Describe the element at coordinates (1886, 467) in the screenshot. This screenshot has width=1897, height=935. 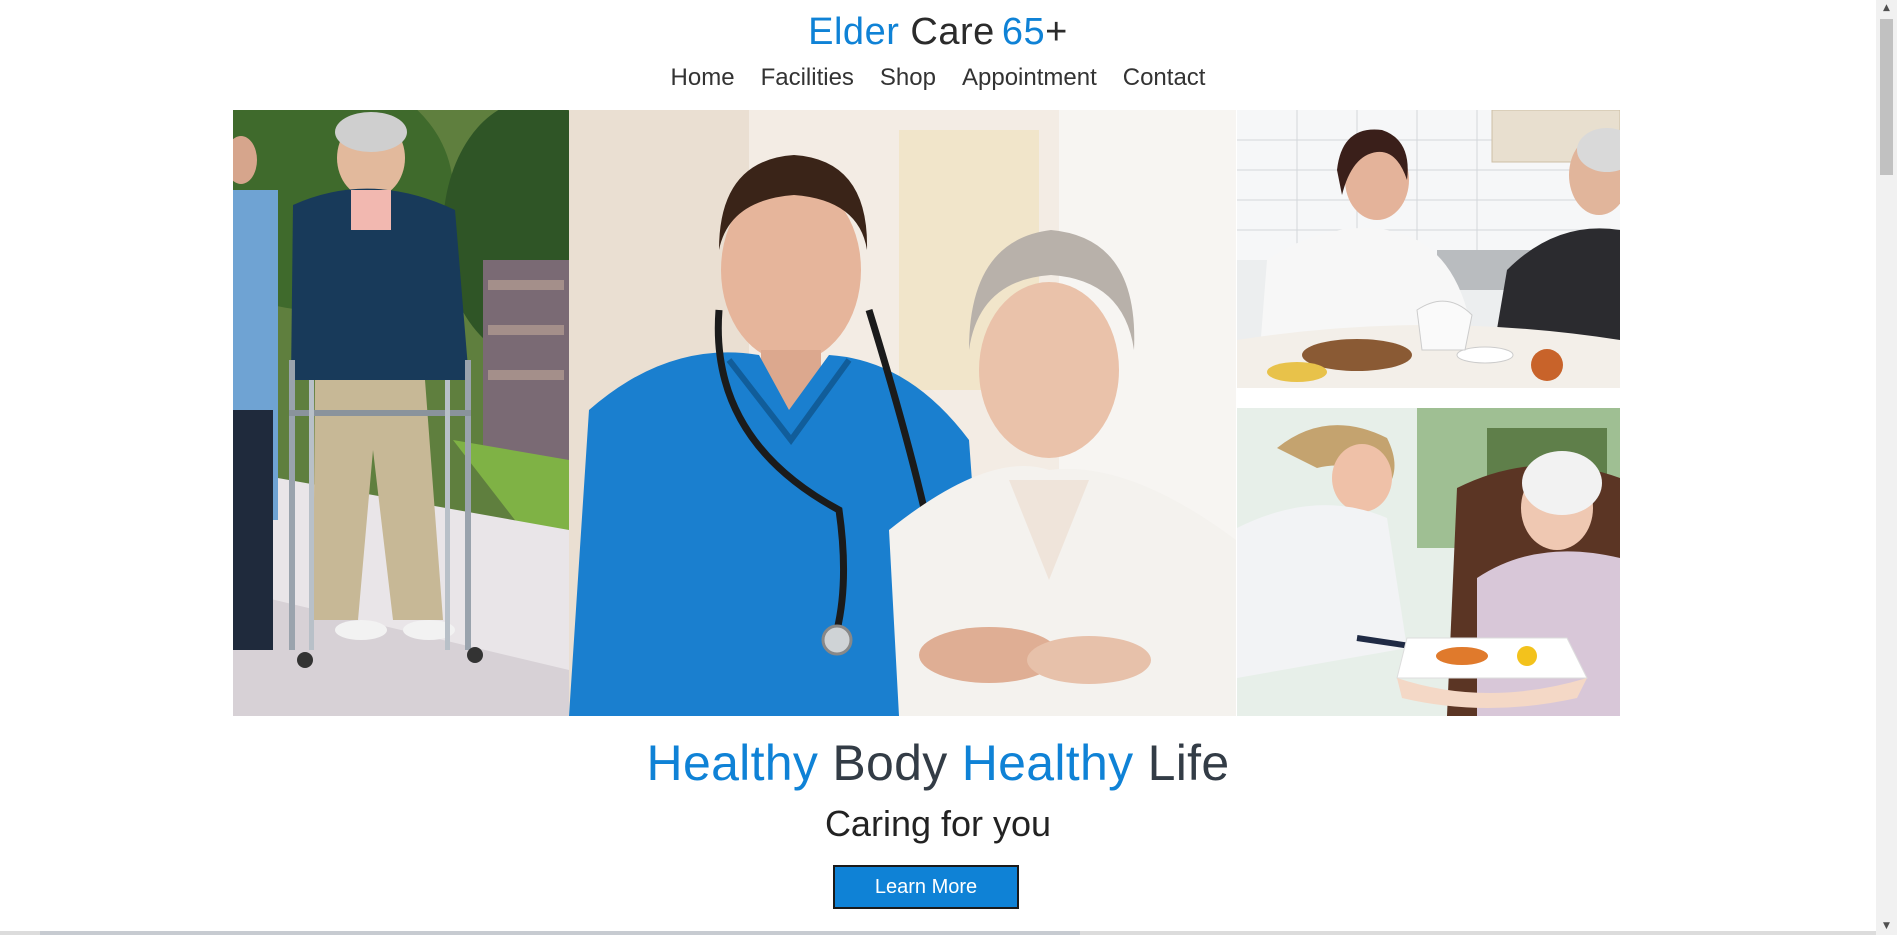
I see `vertical-scrollbar: ▲ ▼` at that location.